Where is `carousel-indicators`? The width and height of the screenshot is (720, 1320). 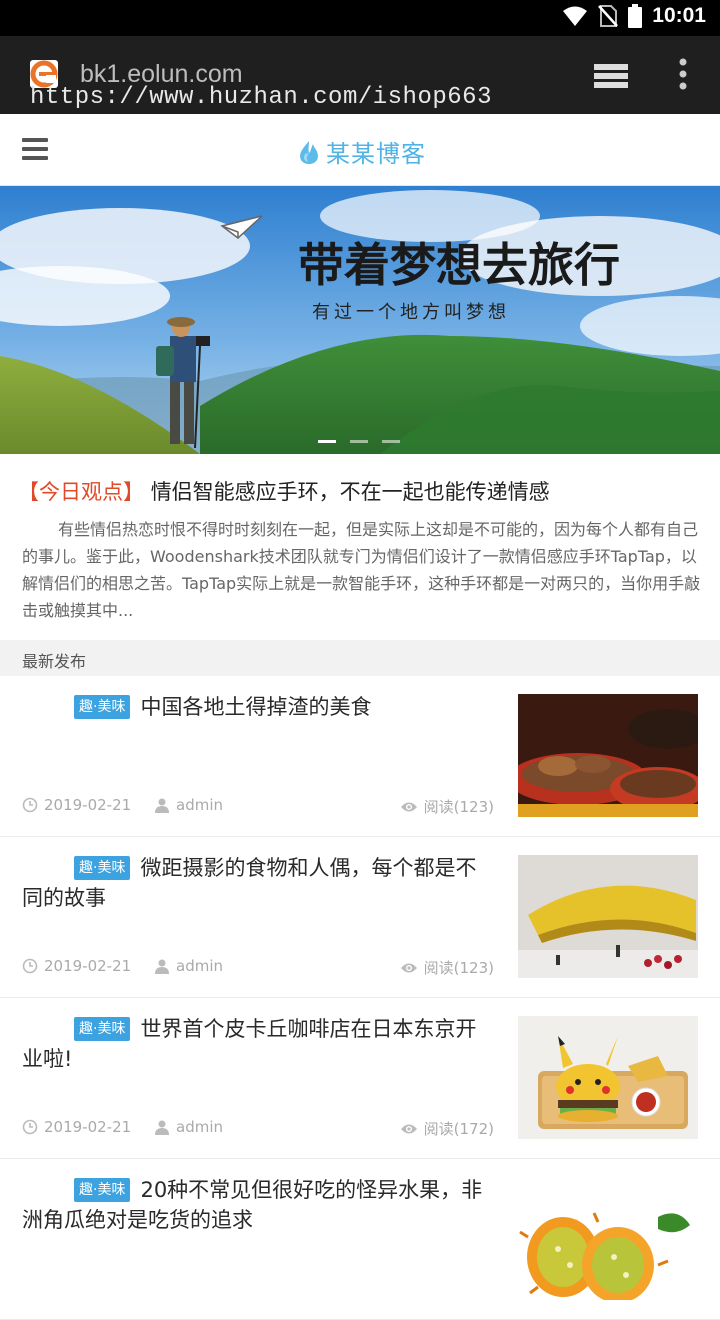 carousel-indicators is located at coordinates (359, 441).